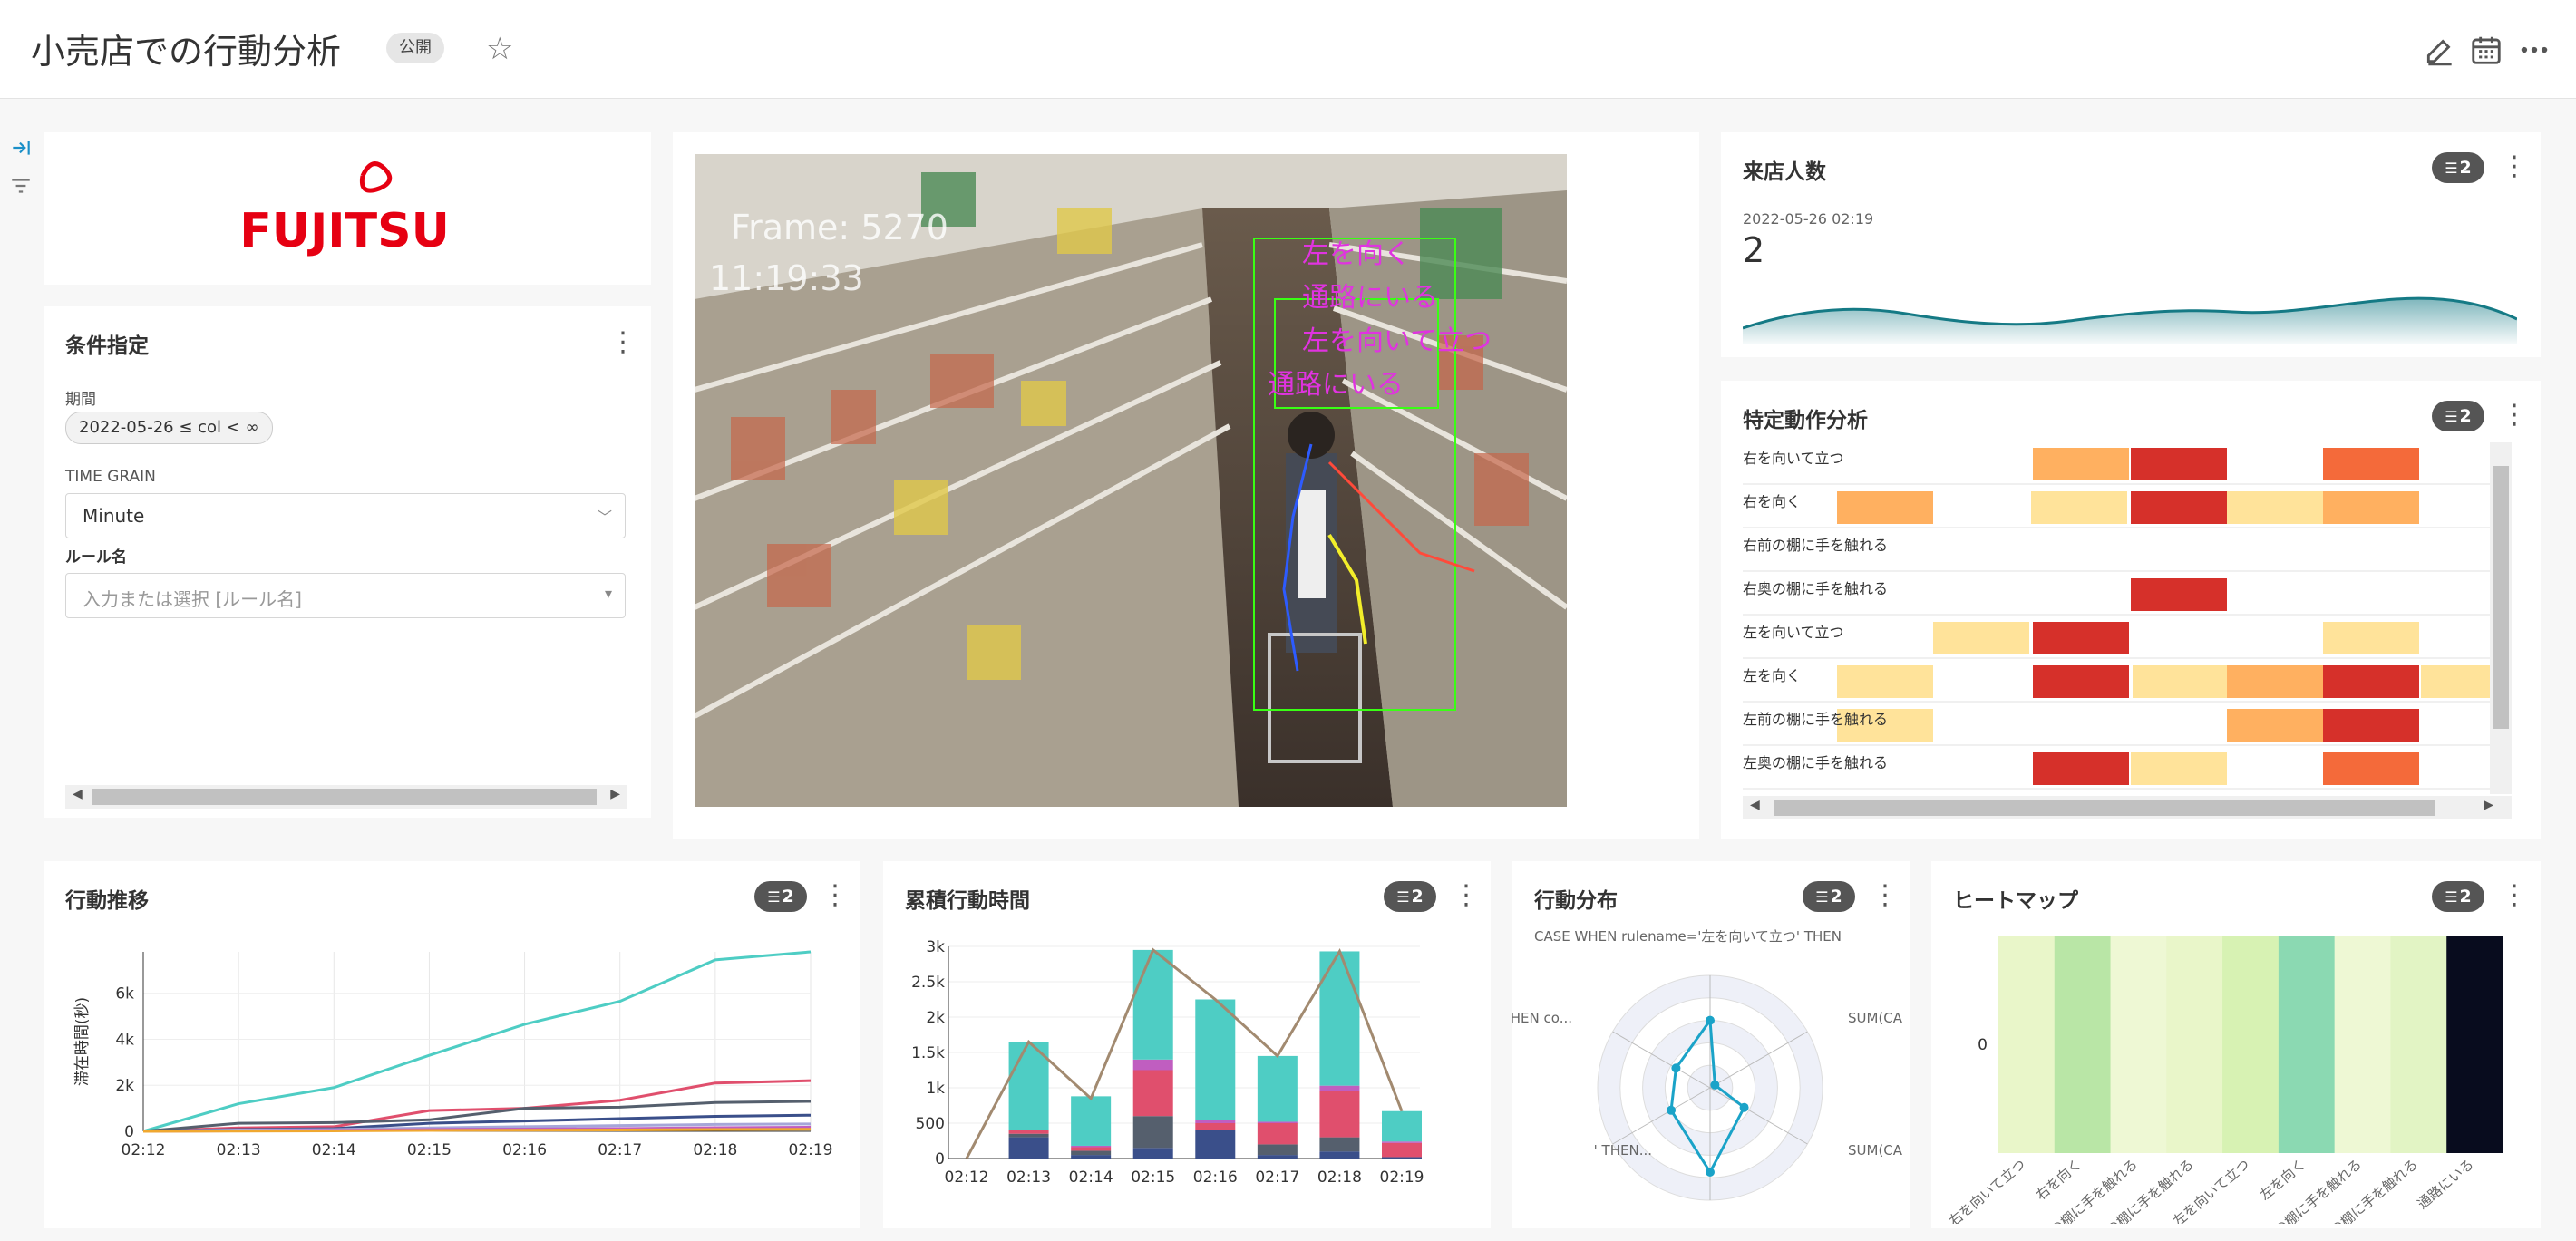 Image resolution: width=2576 pixels, height=1241 pixels. I want to click on cumulative-filter-badge: ☰ 2, so click(1410, 896).